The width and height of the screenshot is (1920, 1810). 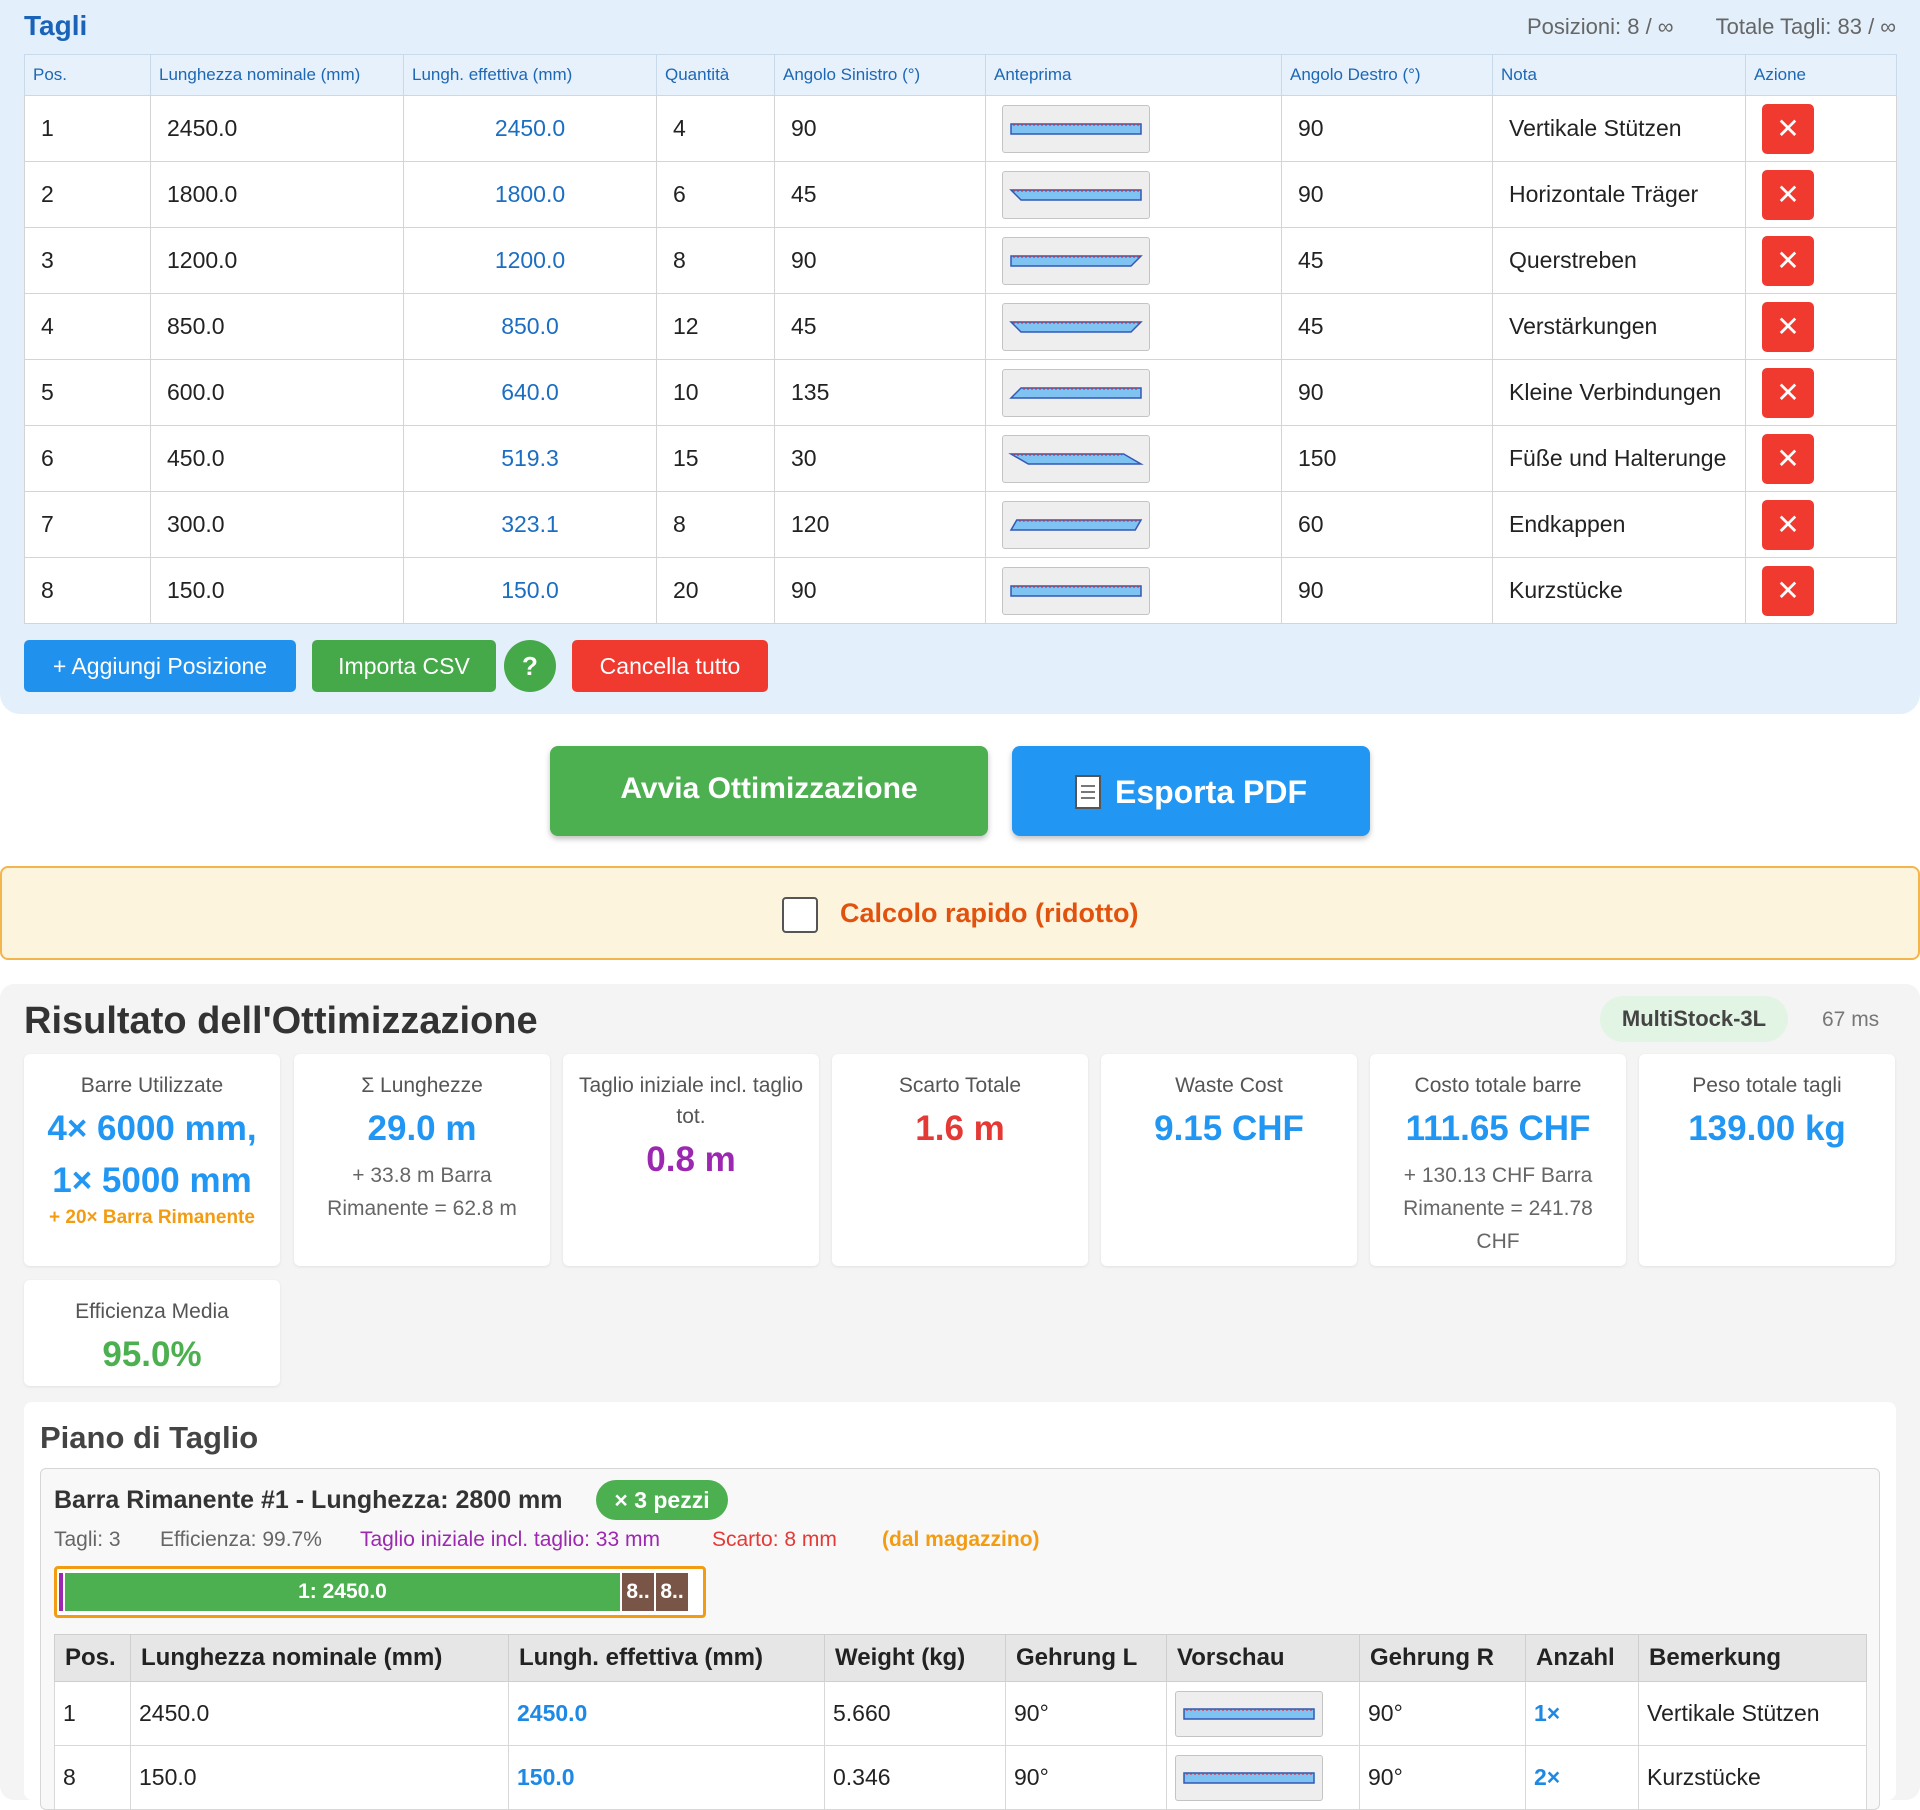 I want to click on col-preview: Vorschau, so click(x=1263, y=1658).